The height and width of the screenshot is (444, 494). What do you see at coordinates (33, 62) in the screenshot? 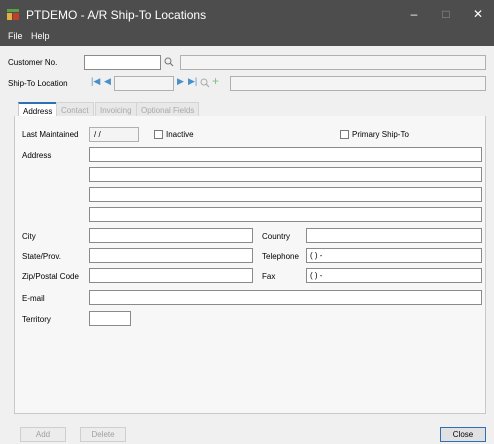
I see `customer-no-label: Customer No.` at bounding box center [33, 62].